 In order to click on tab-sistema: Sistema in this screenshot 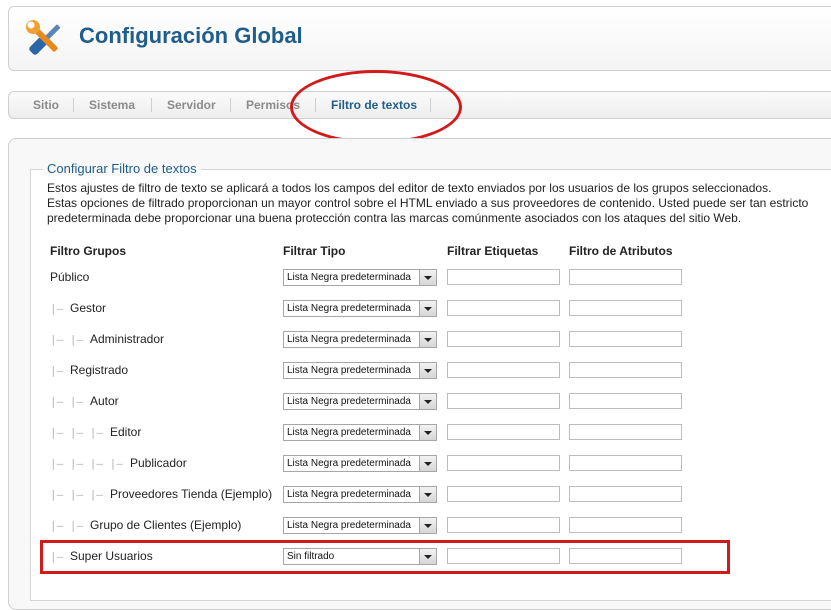, I will do `click(112, 105)`.